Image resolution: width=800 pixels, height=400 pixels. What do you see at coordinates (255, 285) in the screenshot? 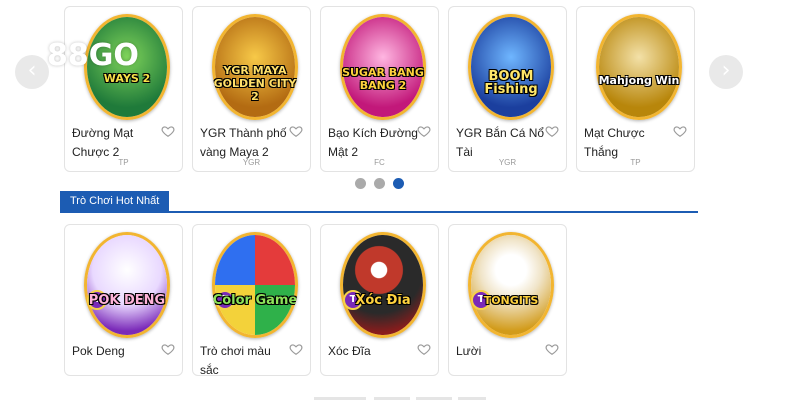
I see `game-thumbnail: T Color Game` at bounding box center [255, 285].